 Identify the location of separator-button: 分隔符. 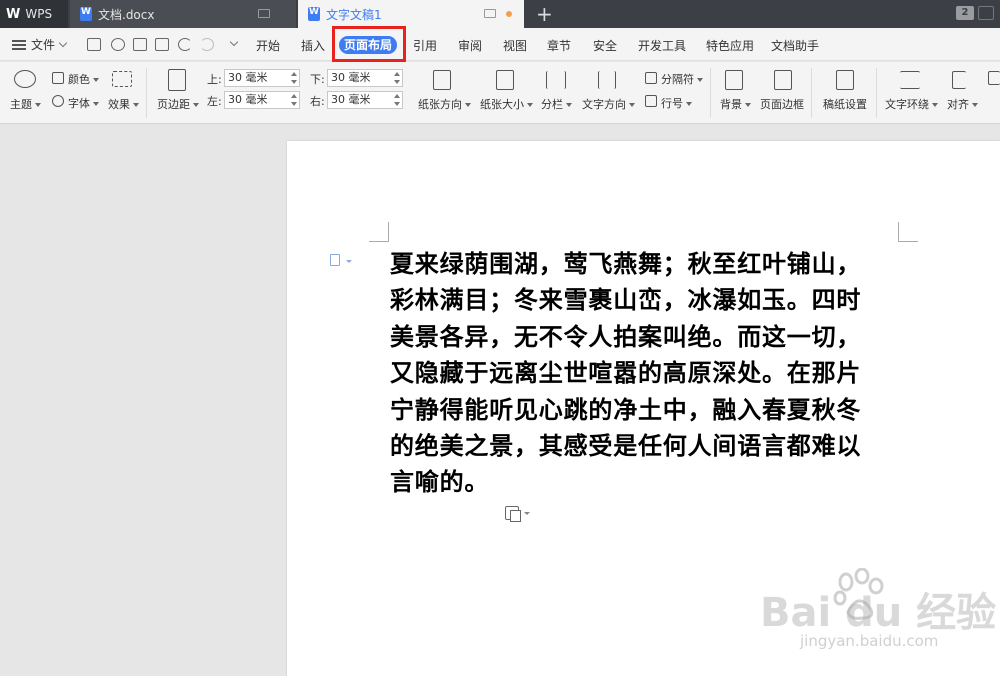
(682, 79).